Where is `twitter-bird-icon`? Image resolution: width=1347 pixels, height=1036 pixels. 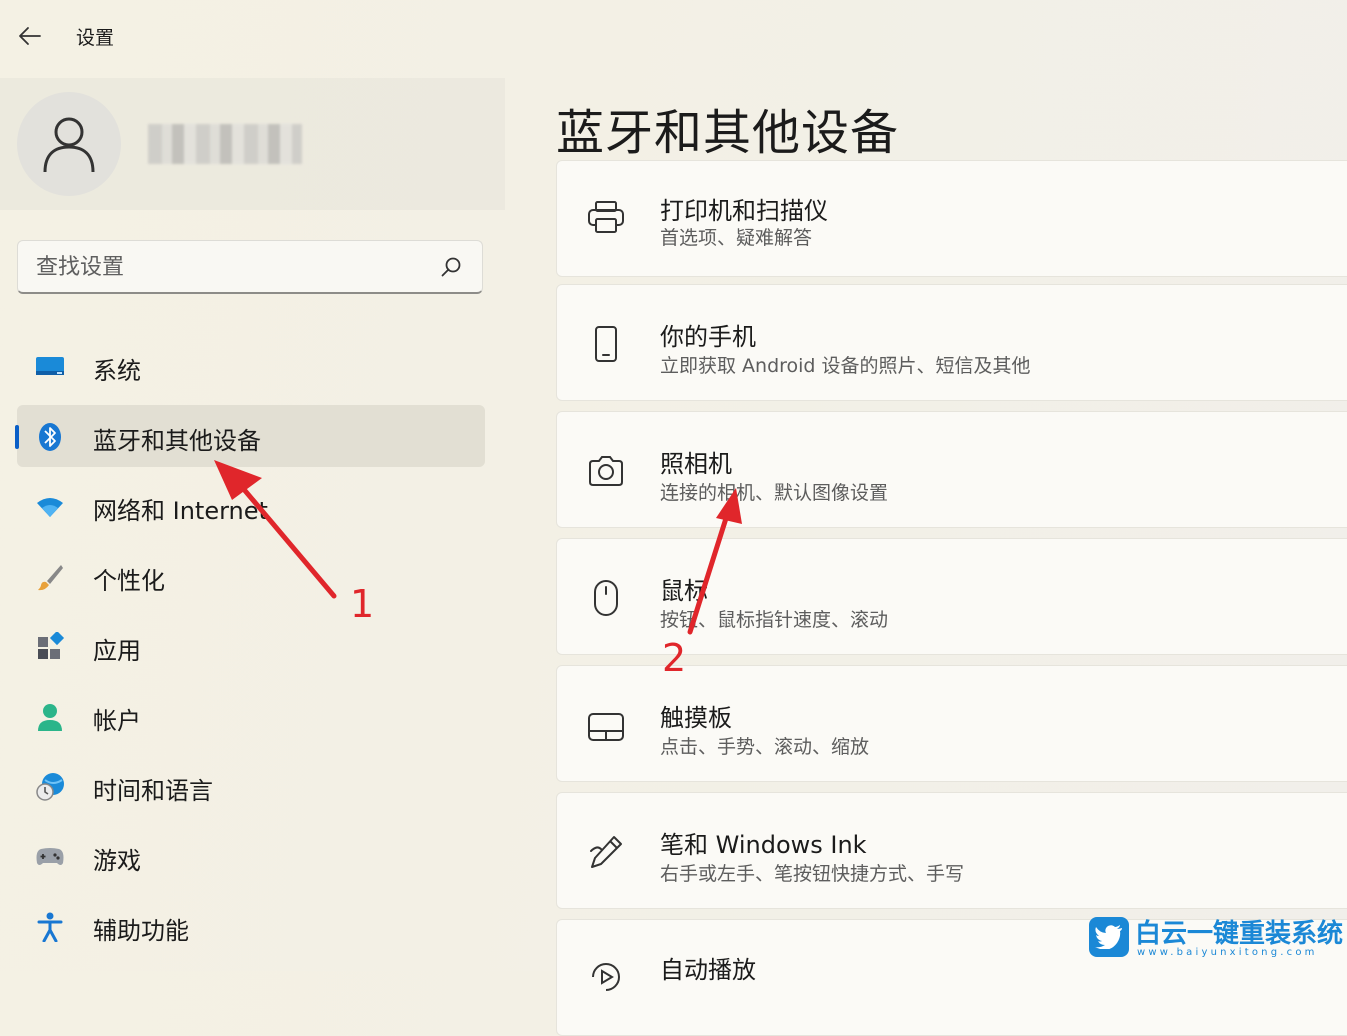 twitter-bird-icon is located at coordinates (1109, 937).